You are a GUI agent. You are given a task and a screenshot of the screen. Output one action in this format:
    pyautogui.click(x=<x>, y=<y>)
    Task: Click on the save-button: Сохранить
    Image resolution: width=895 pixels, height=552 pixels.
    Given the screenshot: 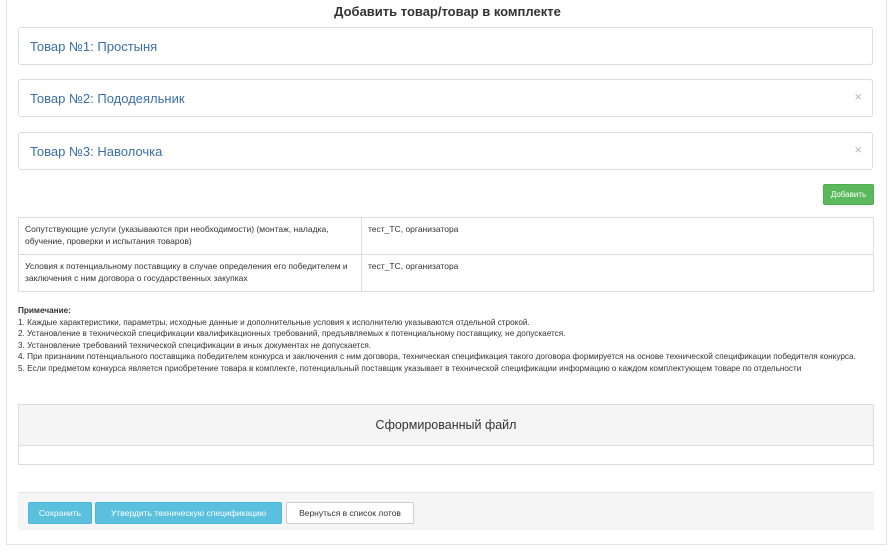 What is the action you would take?
    pyautogui.click(x=60, y=513)
    